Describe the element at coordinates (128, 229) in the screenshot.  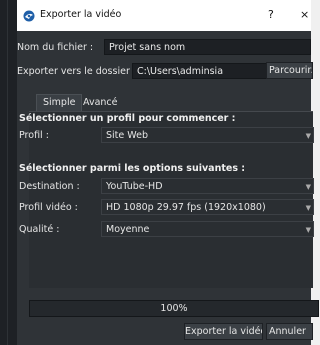
I see `quality-select-value: Moyenne` at that location.